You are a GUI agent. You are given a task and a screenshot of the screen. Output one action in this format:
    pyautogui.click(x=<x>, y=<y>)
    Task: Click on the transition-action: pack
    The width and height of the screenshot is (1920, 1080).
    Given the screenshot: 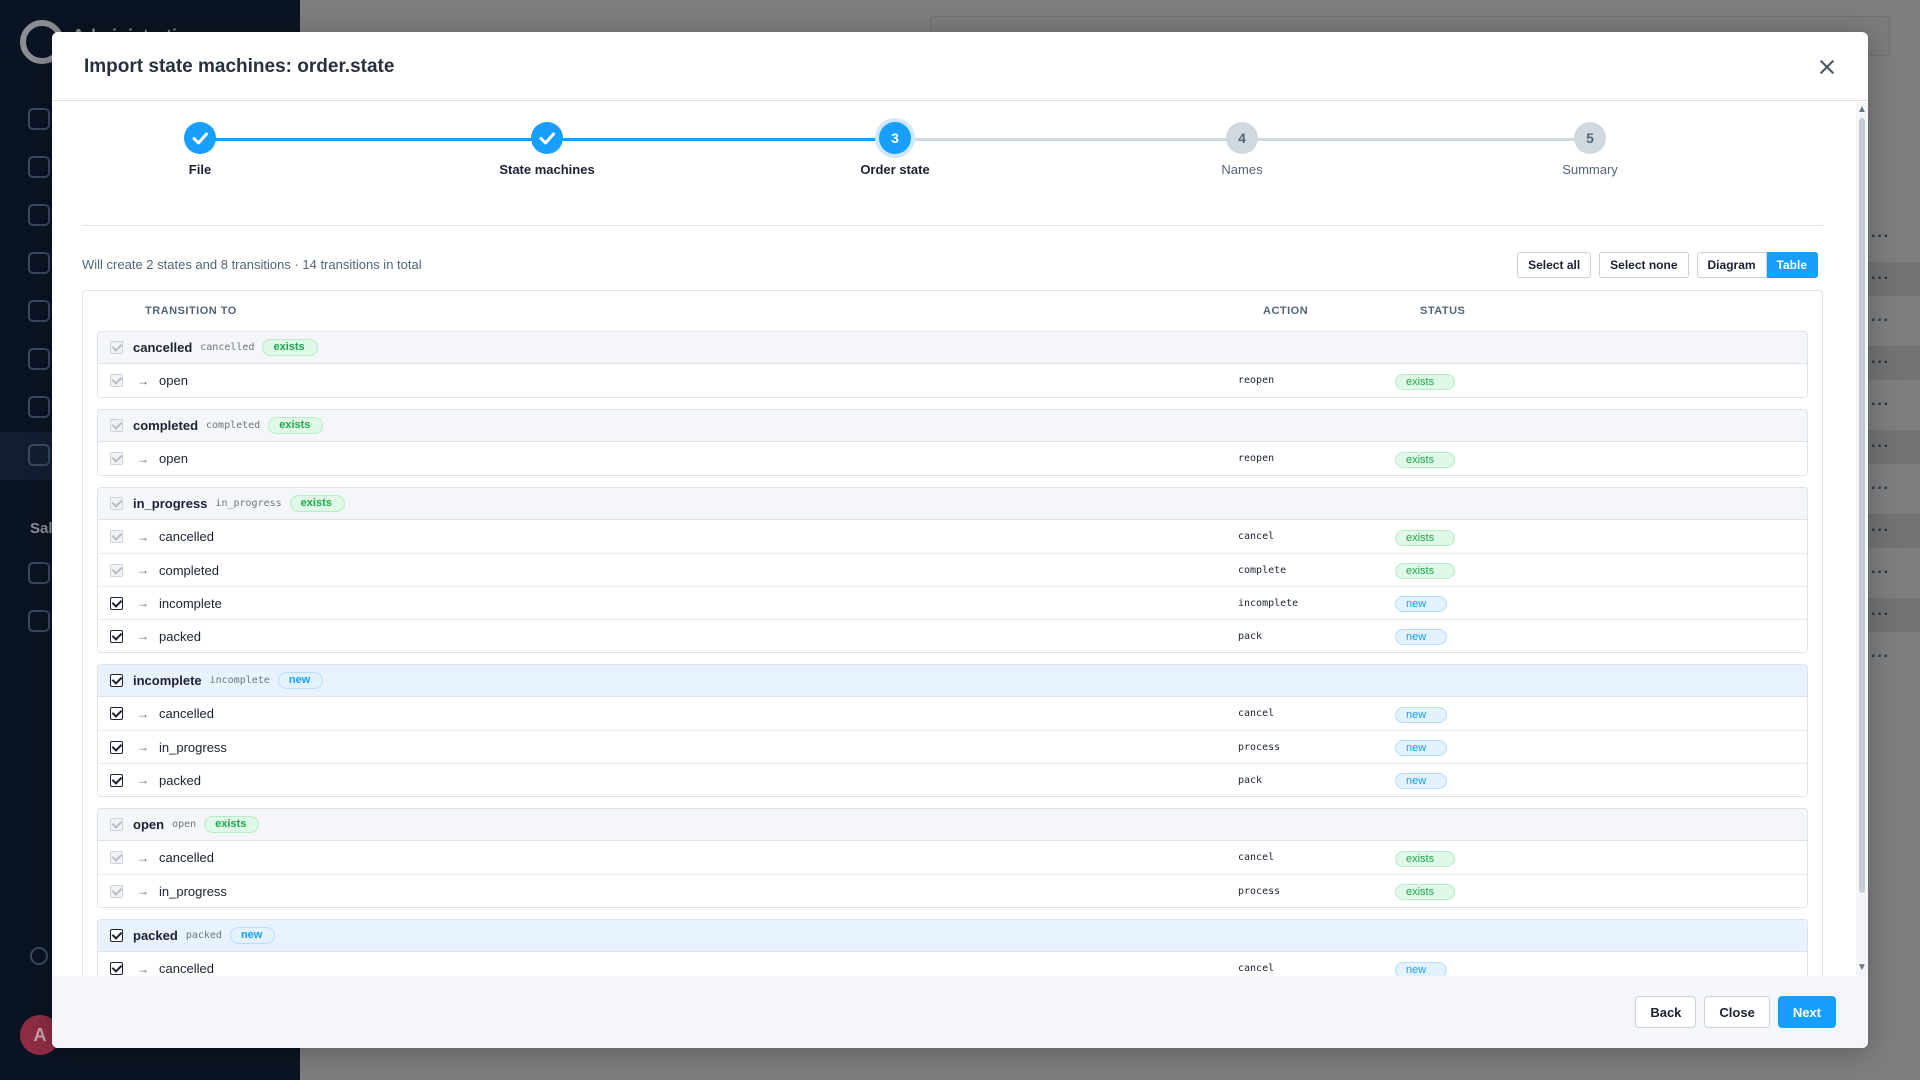 What is the action you would take?
    pyautogui.click(x=1250, y=636)
    